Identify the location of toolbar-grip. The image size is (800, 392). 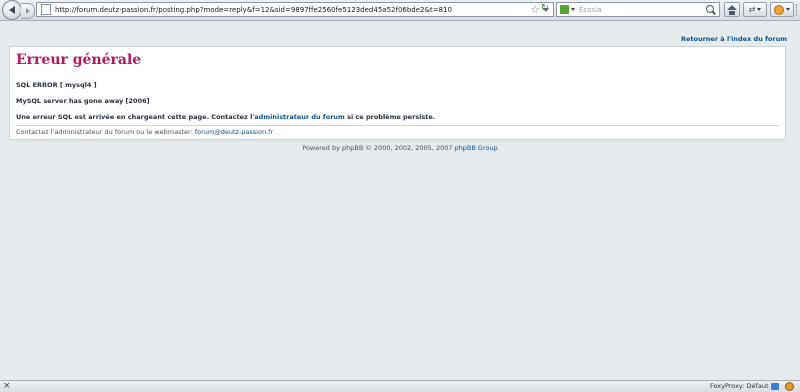
(798, 10).